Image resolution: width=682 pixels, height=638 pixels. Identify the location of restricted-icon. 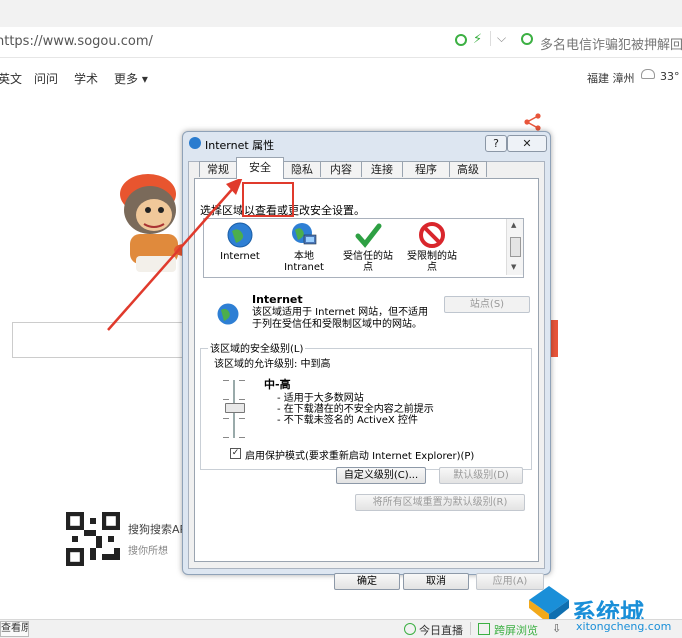
(432, 235).